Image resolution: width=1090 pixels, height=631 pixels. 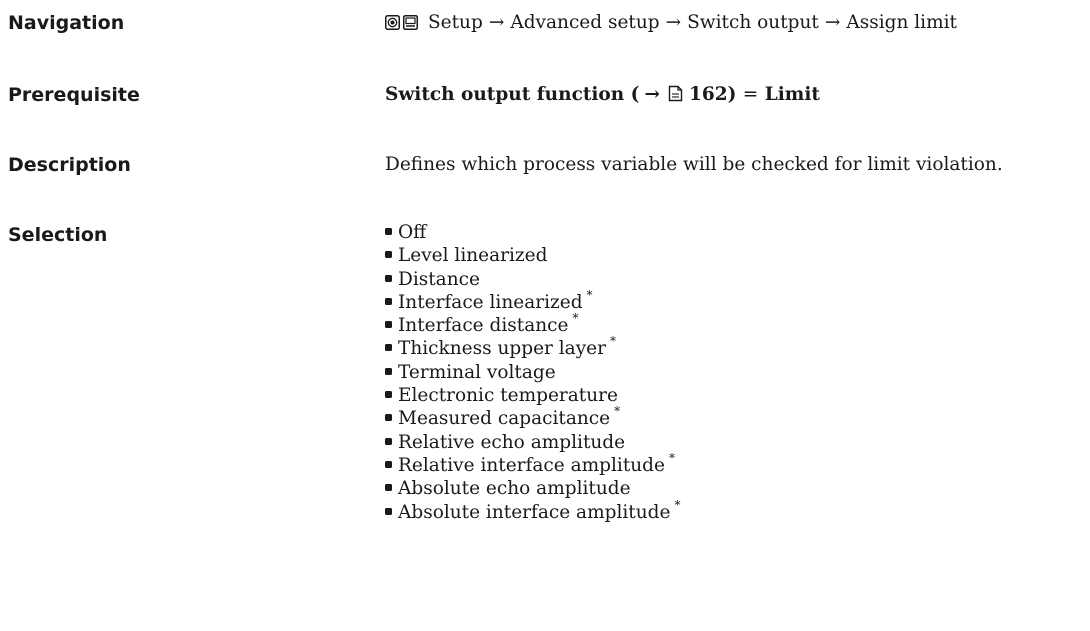 I want to click on list-item: Measured capacitance *, so click(x=532, y=417).